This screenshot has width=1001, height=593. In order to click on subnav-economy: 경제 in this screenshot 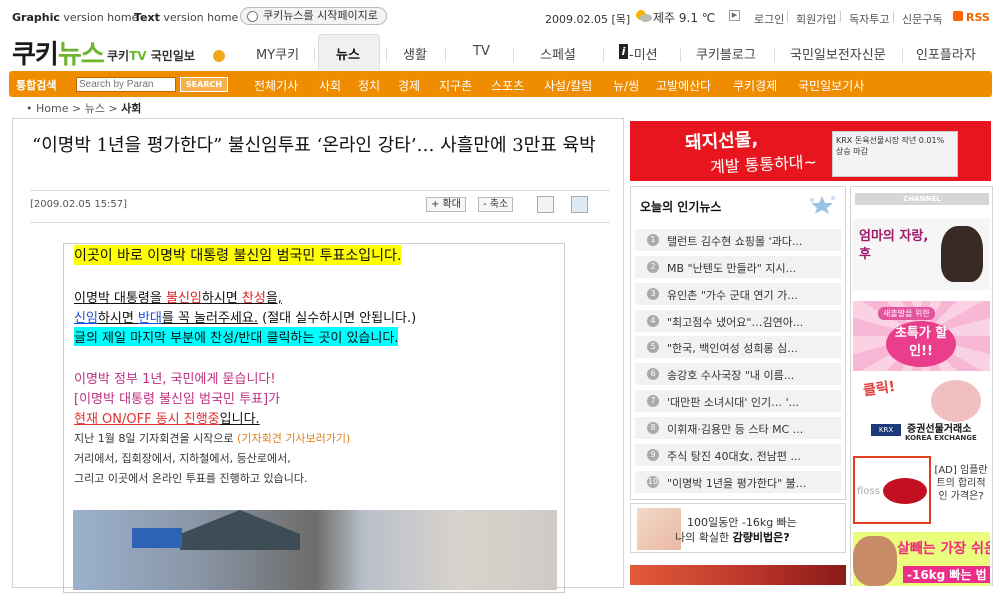, I will do `click(409, 85)`.